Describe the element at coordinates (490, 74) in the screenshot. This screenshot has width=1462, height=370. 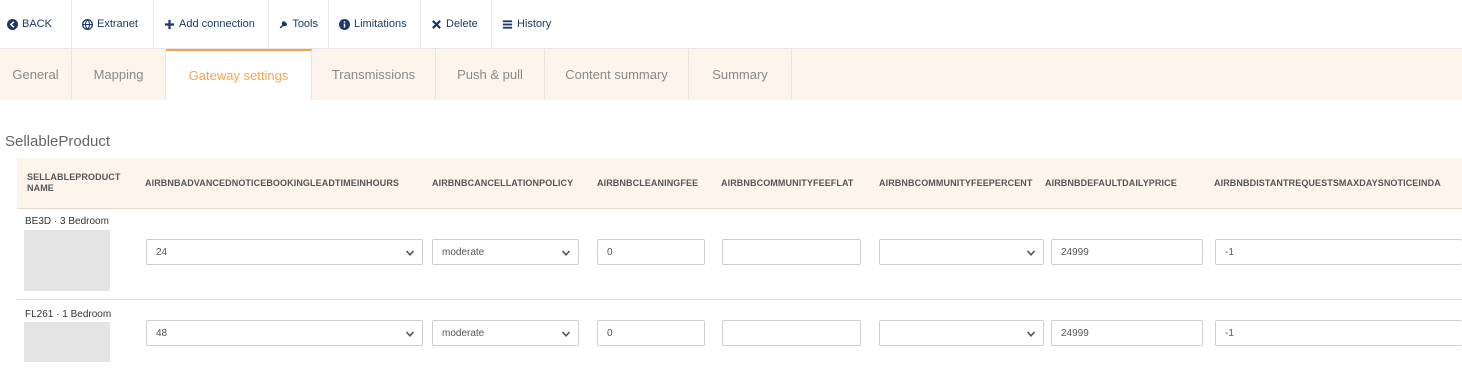
I see `tab-push-pull: Push & pull` at that location.